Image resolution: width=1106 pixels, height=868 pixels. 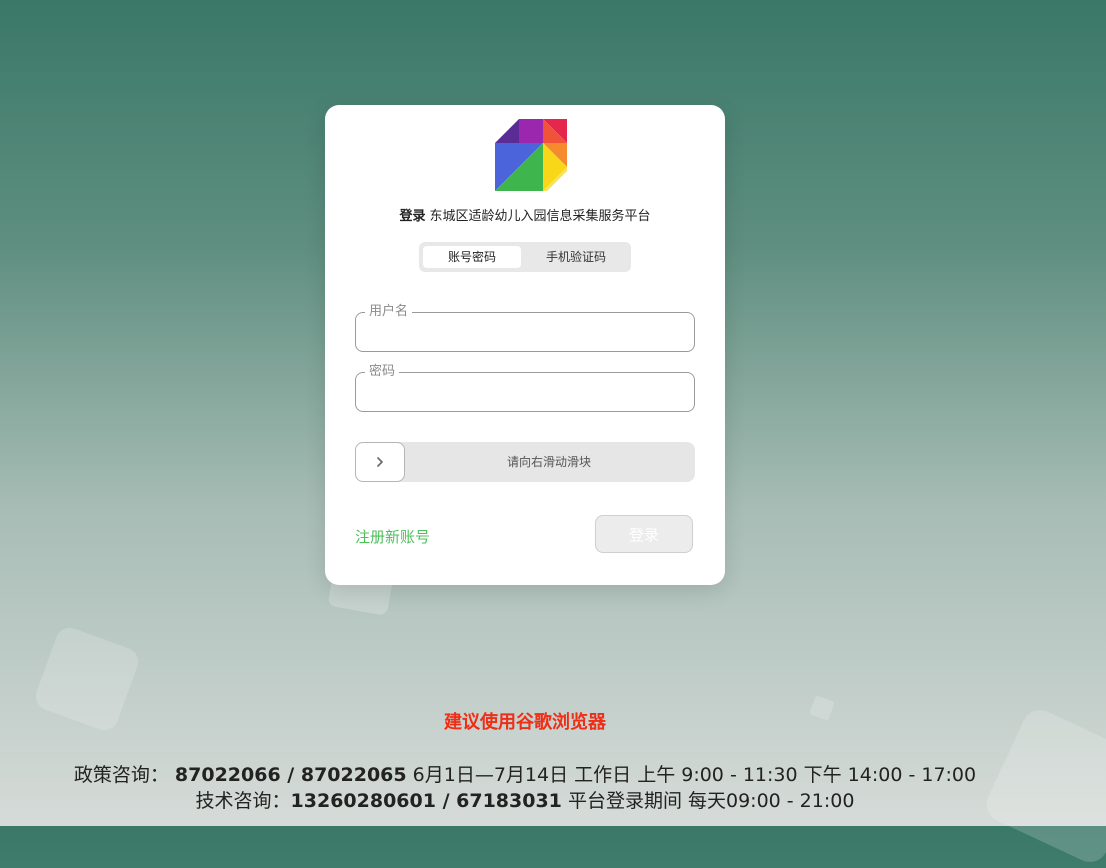 What do you see at coordinates (290, 775) in the screenshot?
I see `policy-phones: 87022066 / 87022065` at bounding box center [290, 775].